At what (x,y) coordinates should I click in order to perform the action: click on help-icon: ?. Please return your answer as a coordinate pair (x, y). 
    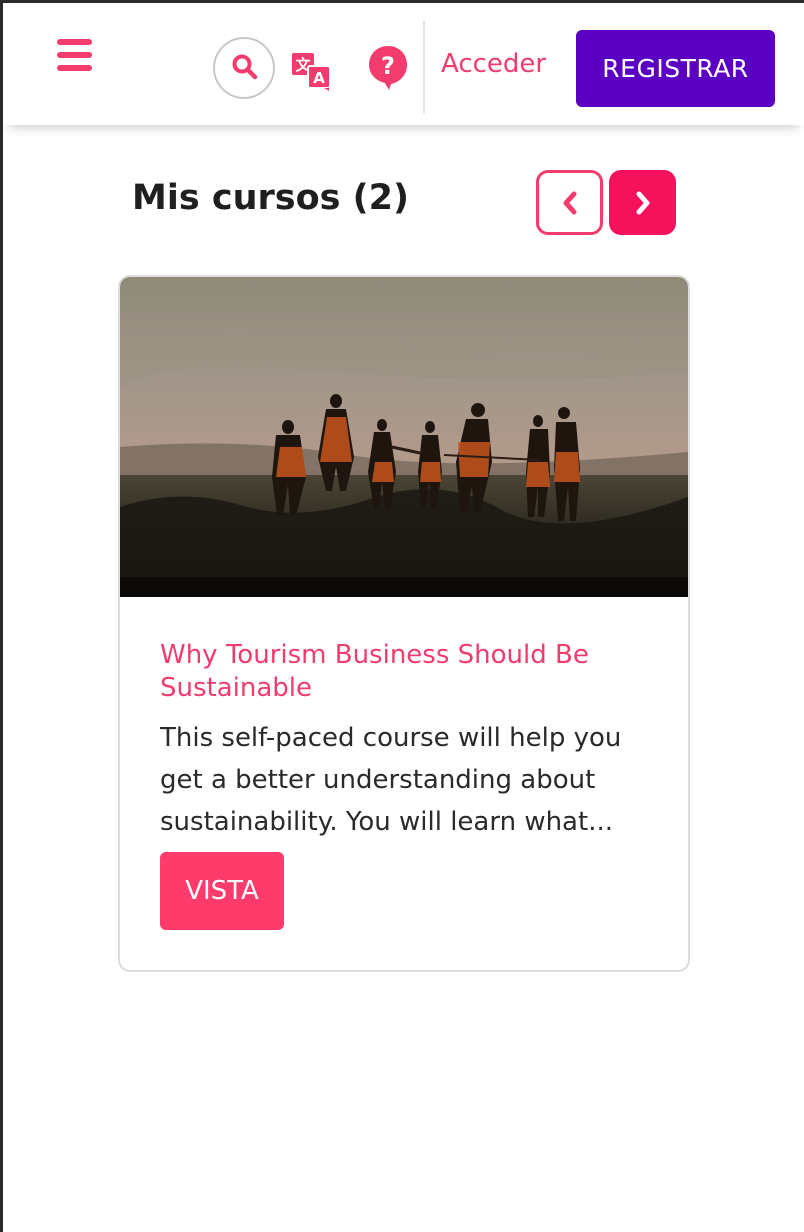
    Looking at the image, I should click on (388, 68).